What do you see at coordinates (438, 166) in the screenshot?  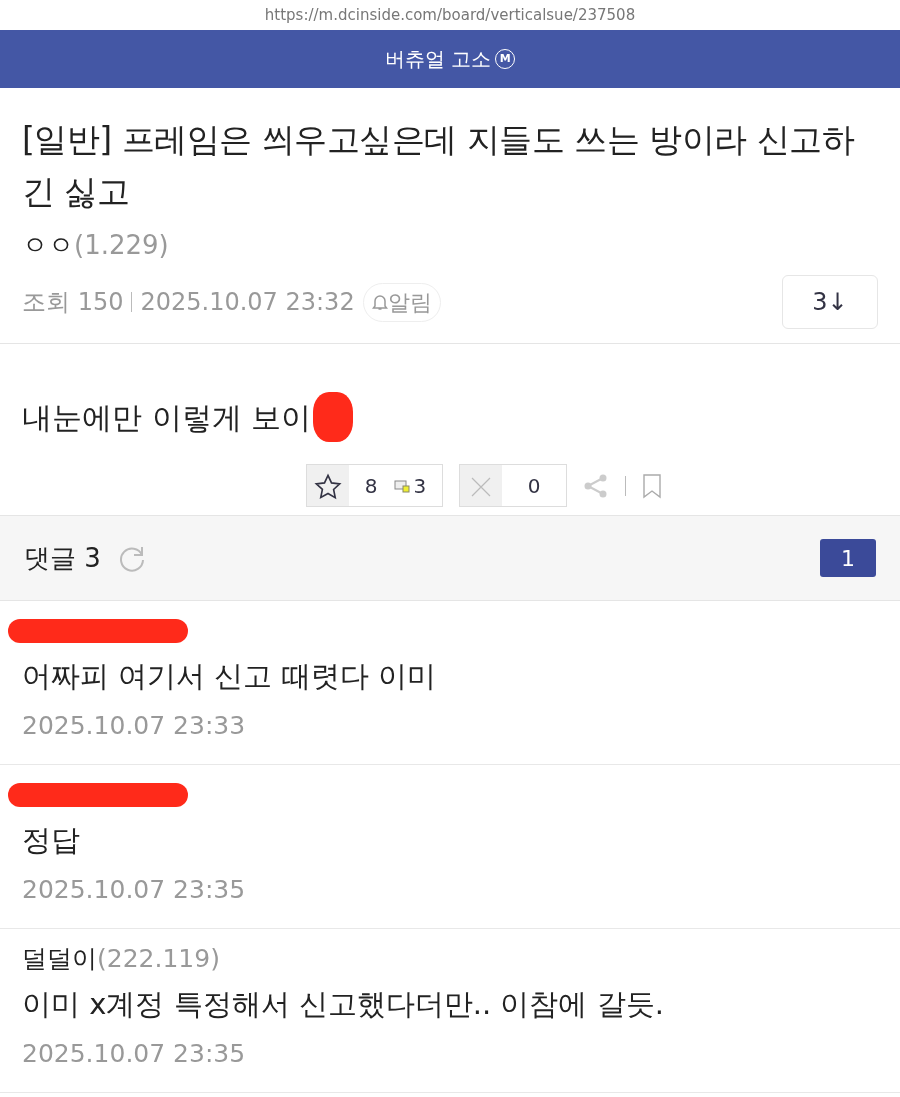 I see `post-title: [일반] 프레임은 씌우고싶은데 지들도 쓰는 방이라 신고하긴 싫고` at bounding box center [438, 166].